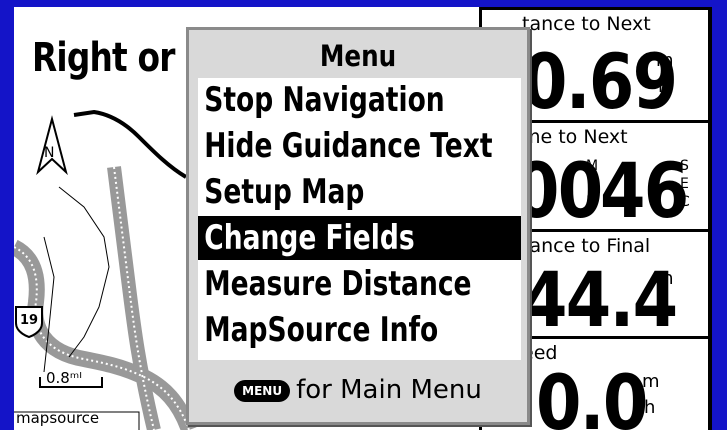 This screenshot has width=727, height=430. Describe the element at coordinates (586, 246) in the screenshot. I see `field-label: tance to Final` at that location.